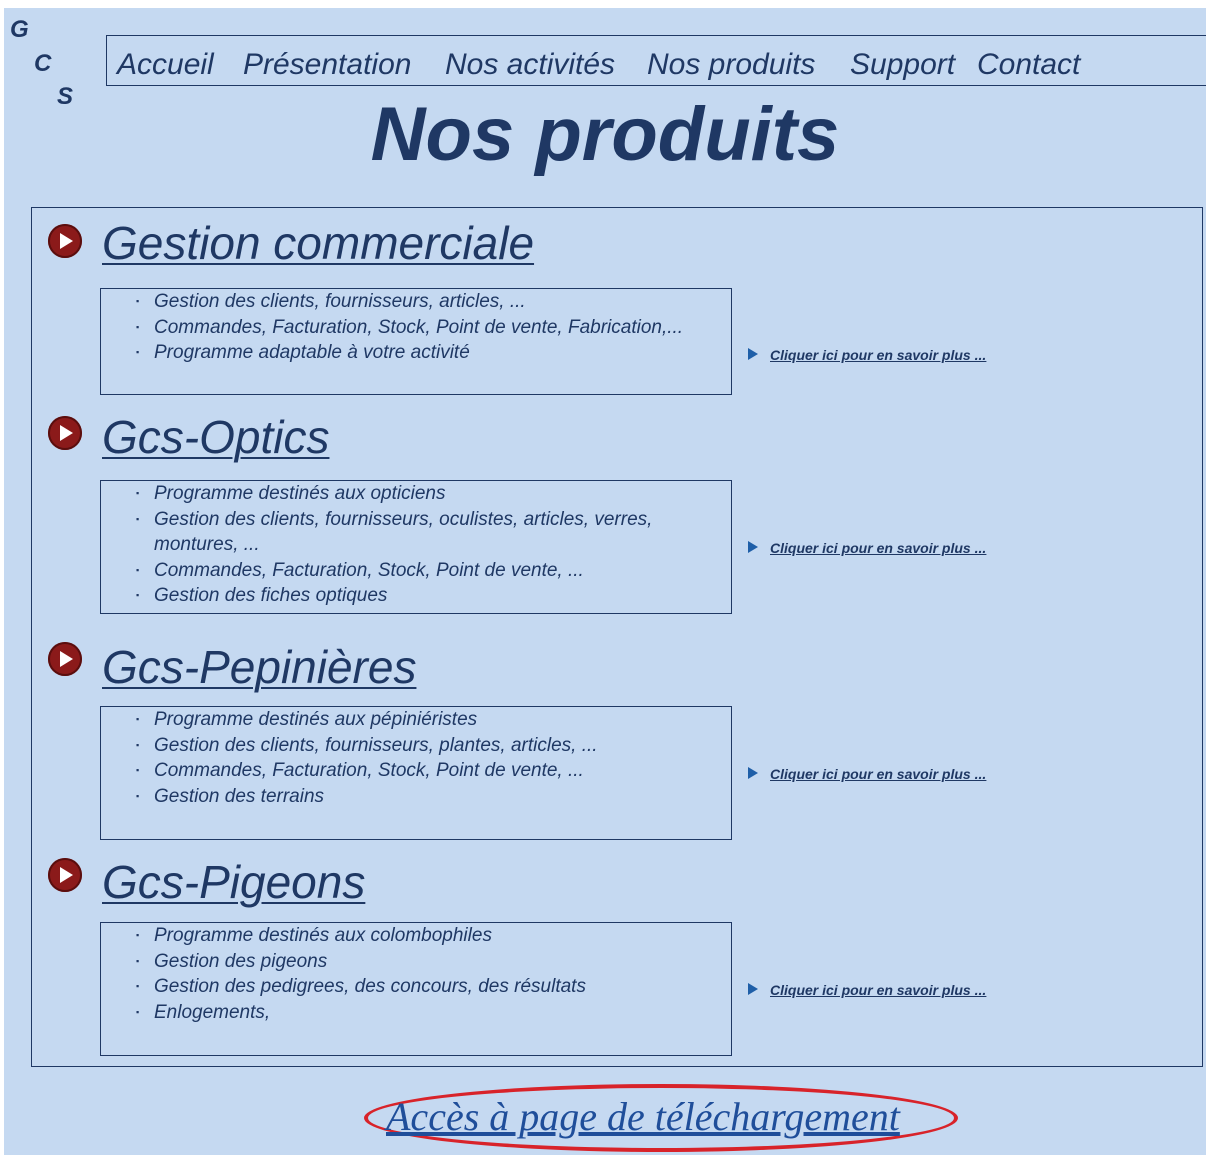 The height and width of the screenshot is (1155, 1206). Describe the element at coordinates (259, 667) in the screenshot. I see `product-title-gcs-pepinieres: Gcs-Pepinières` at that location.